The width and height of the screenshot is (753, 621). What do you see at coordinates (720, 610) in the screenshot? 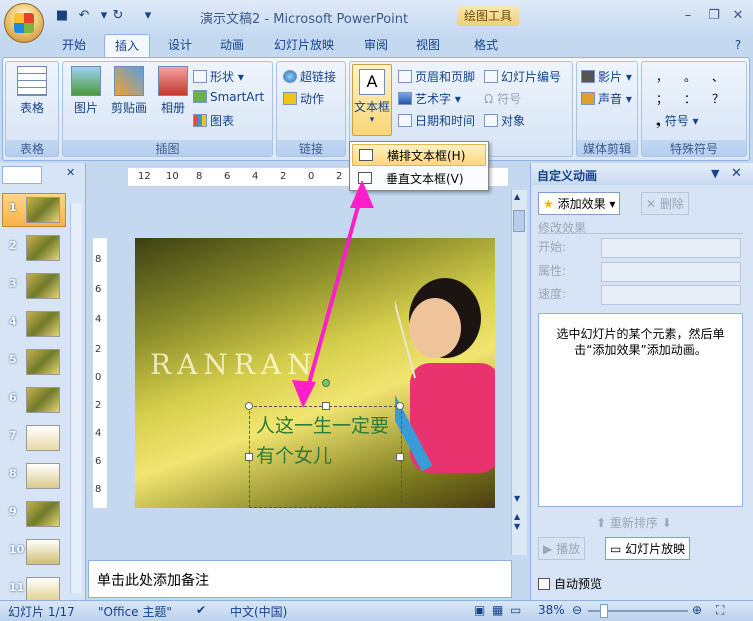
I see `fit-window-icon: ⛶` at bounding box center [720, 610].